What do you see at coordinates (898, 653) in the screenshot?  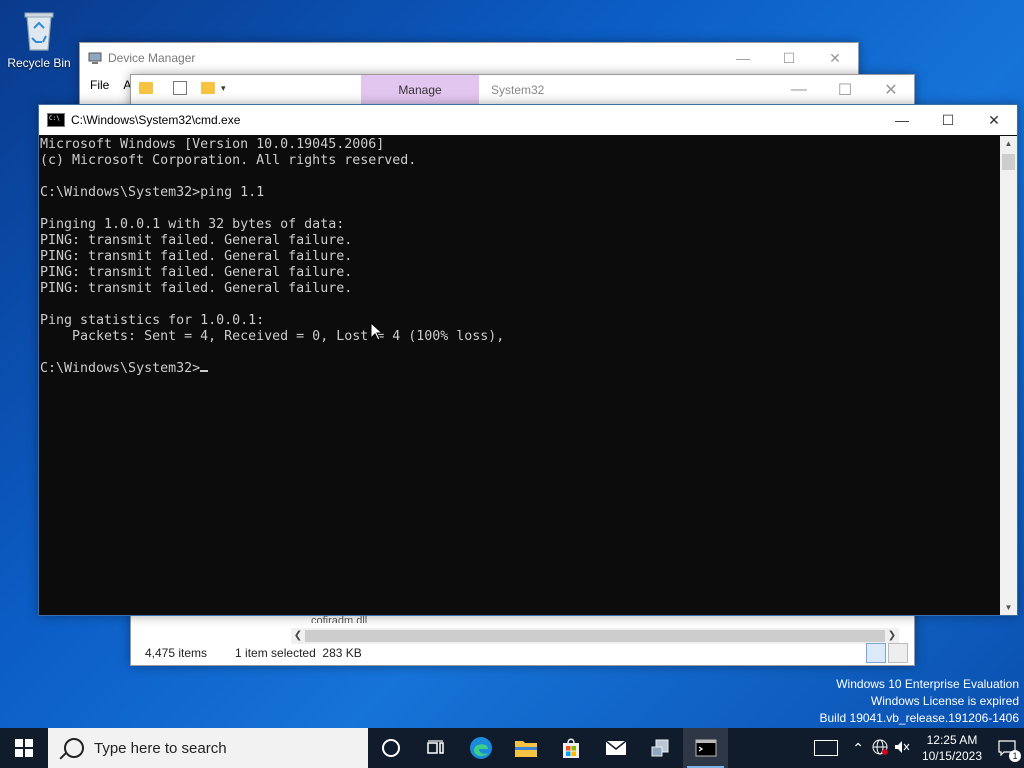 I see `large-icons-view-button` at bounding box center [898, 653].